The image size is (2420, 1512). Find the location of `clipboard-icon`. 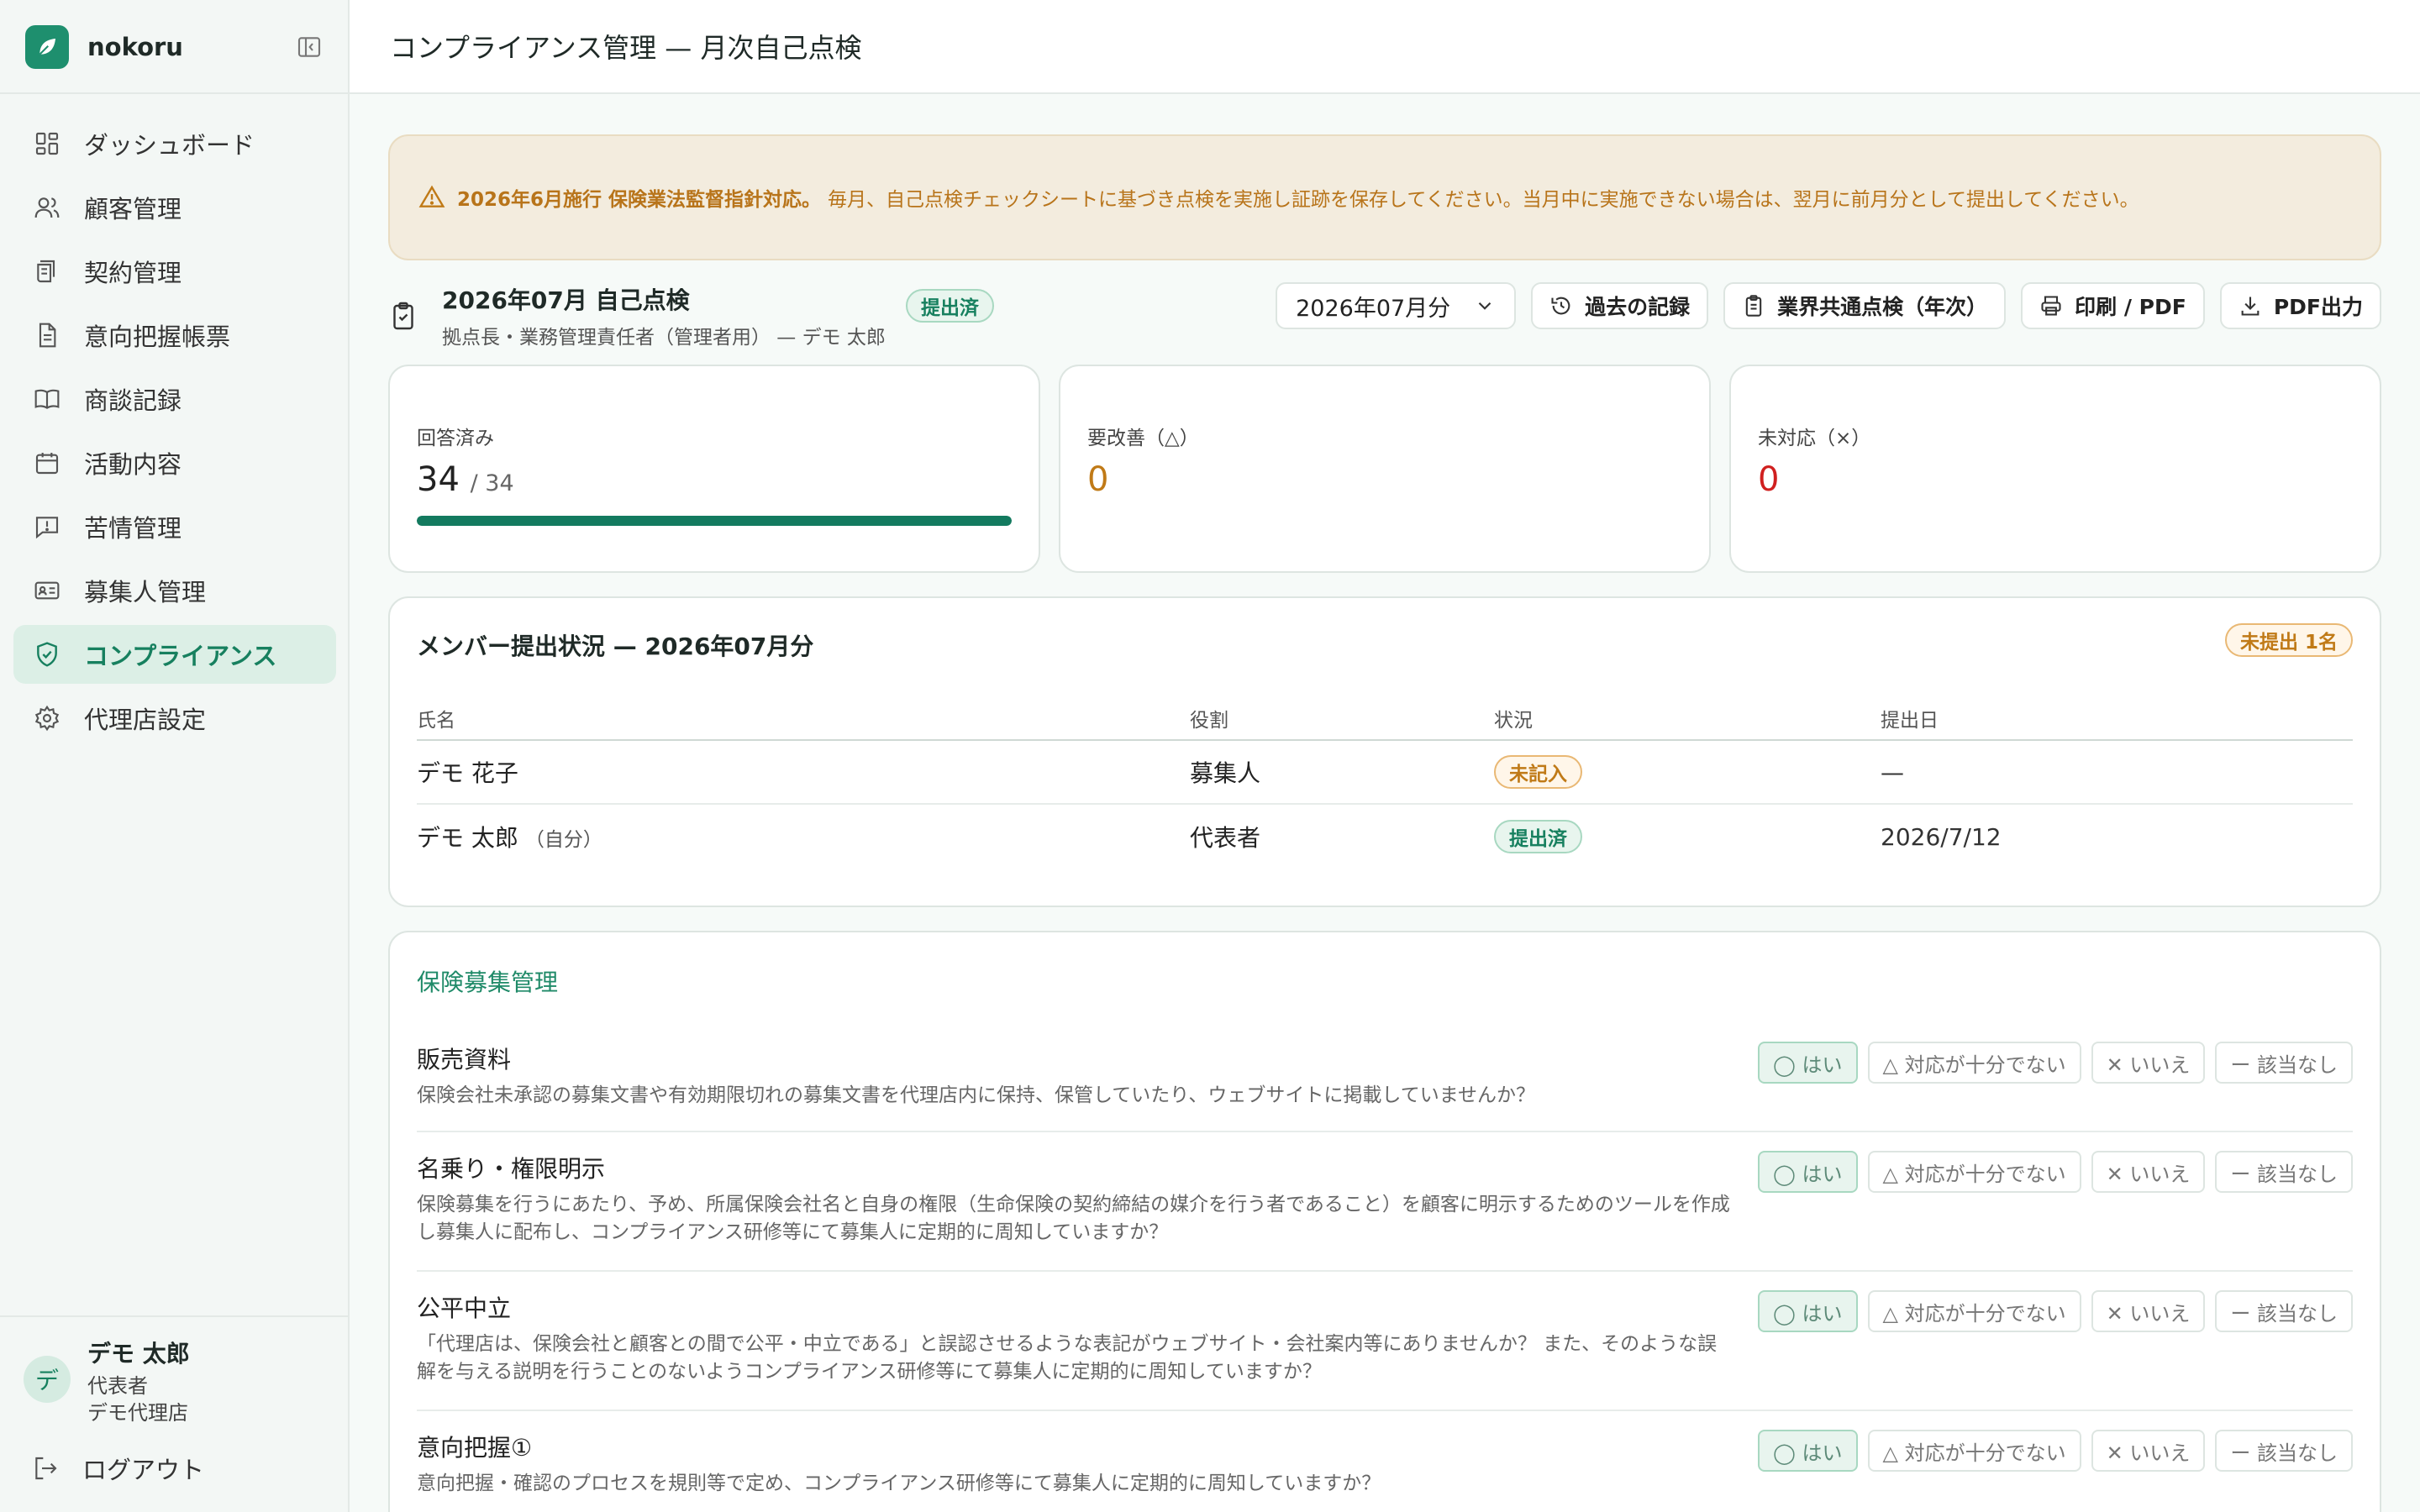

clipboard-icon is located at coordinates (1753, 306).